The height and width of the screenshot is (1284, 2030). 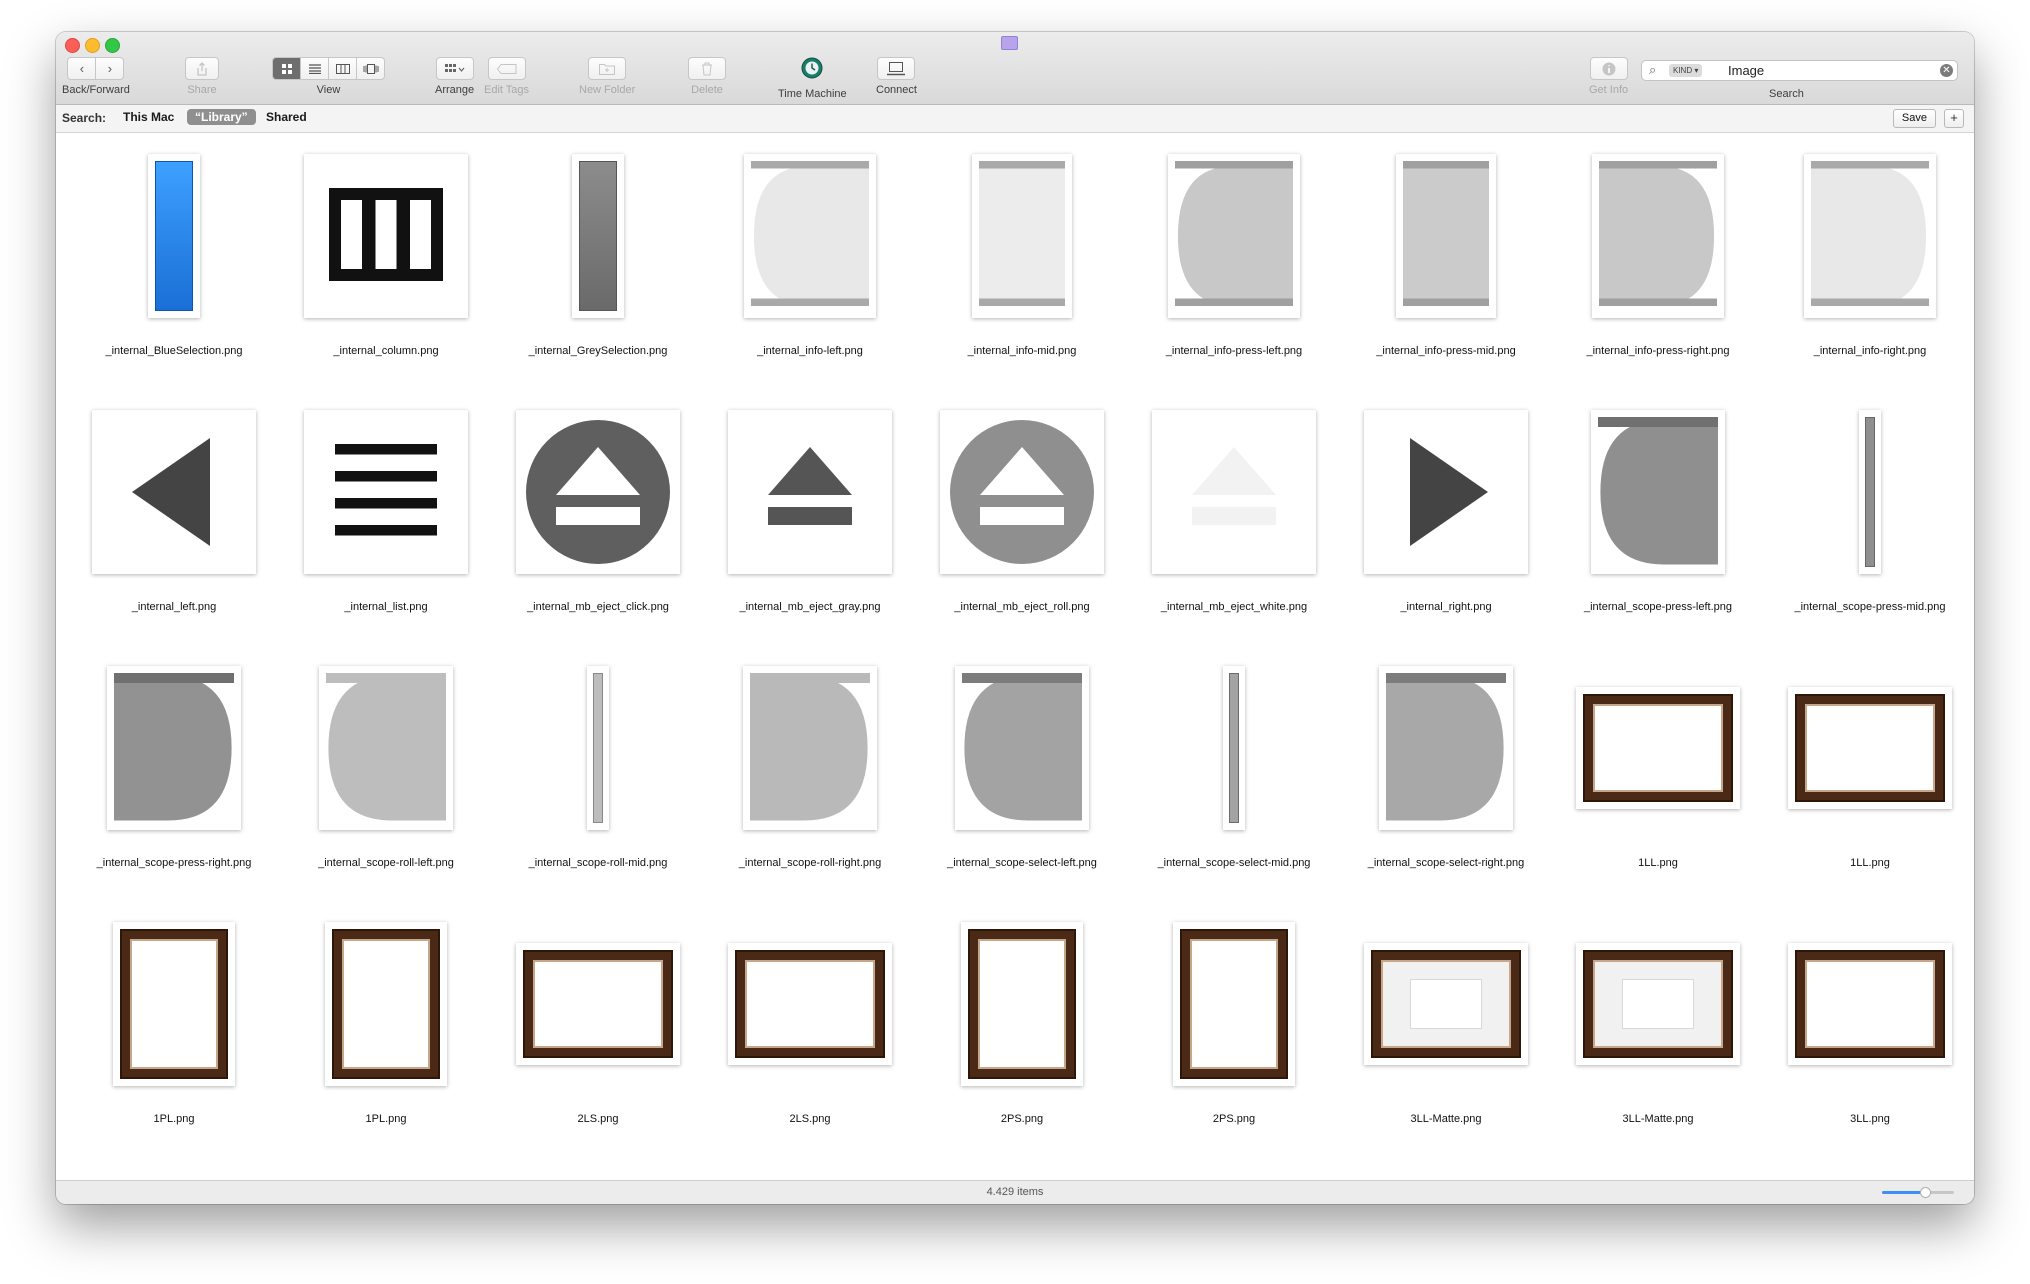 I want to click on file-name: 3LL.png, so click(x=1869, y=1119).